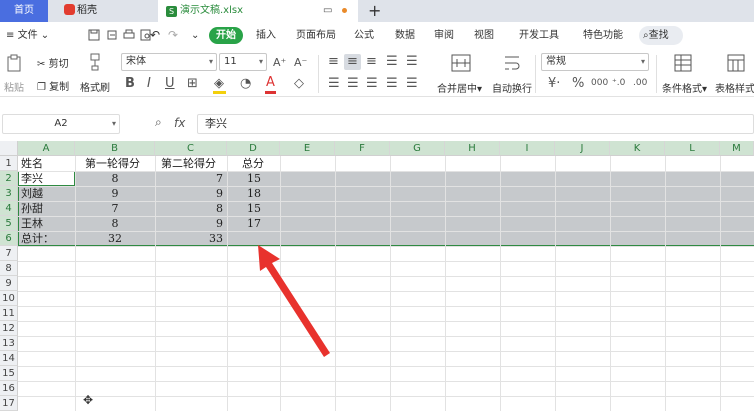 This screenshot has height=411, width=754. What do you see at coordinates (737, 148) in the screenshot?
I see `column-header-m: M` at bounding box center [737, 148].